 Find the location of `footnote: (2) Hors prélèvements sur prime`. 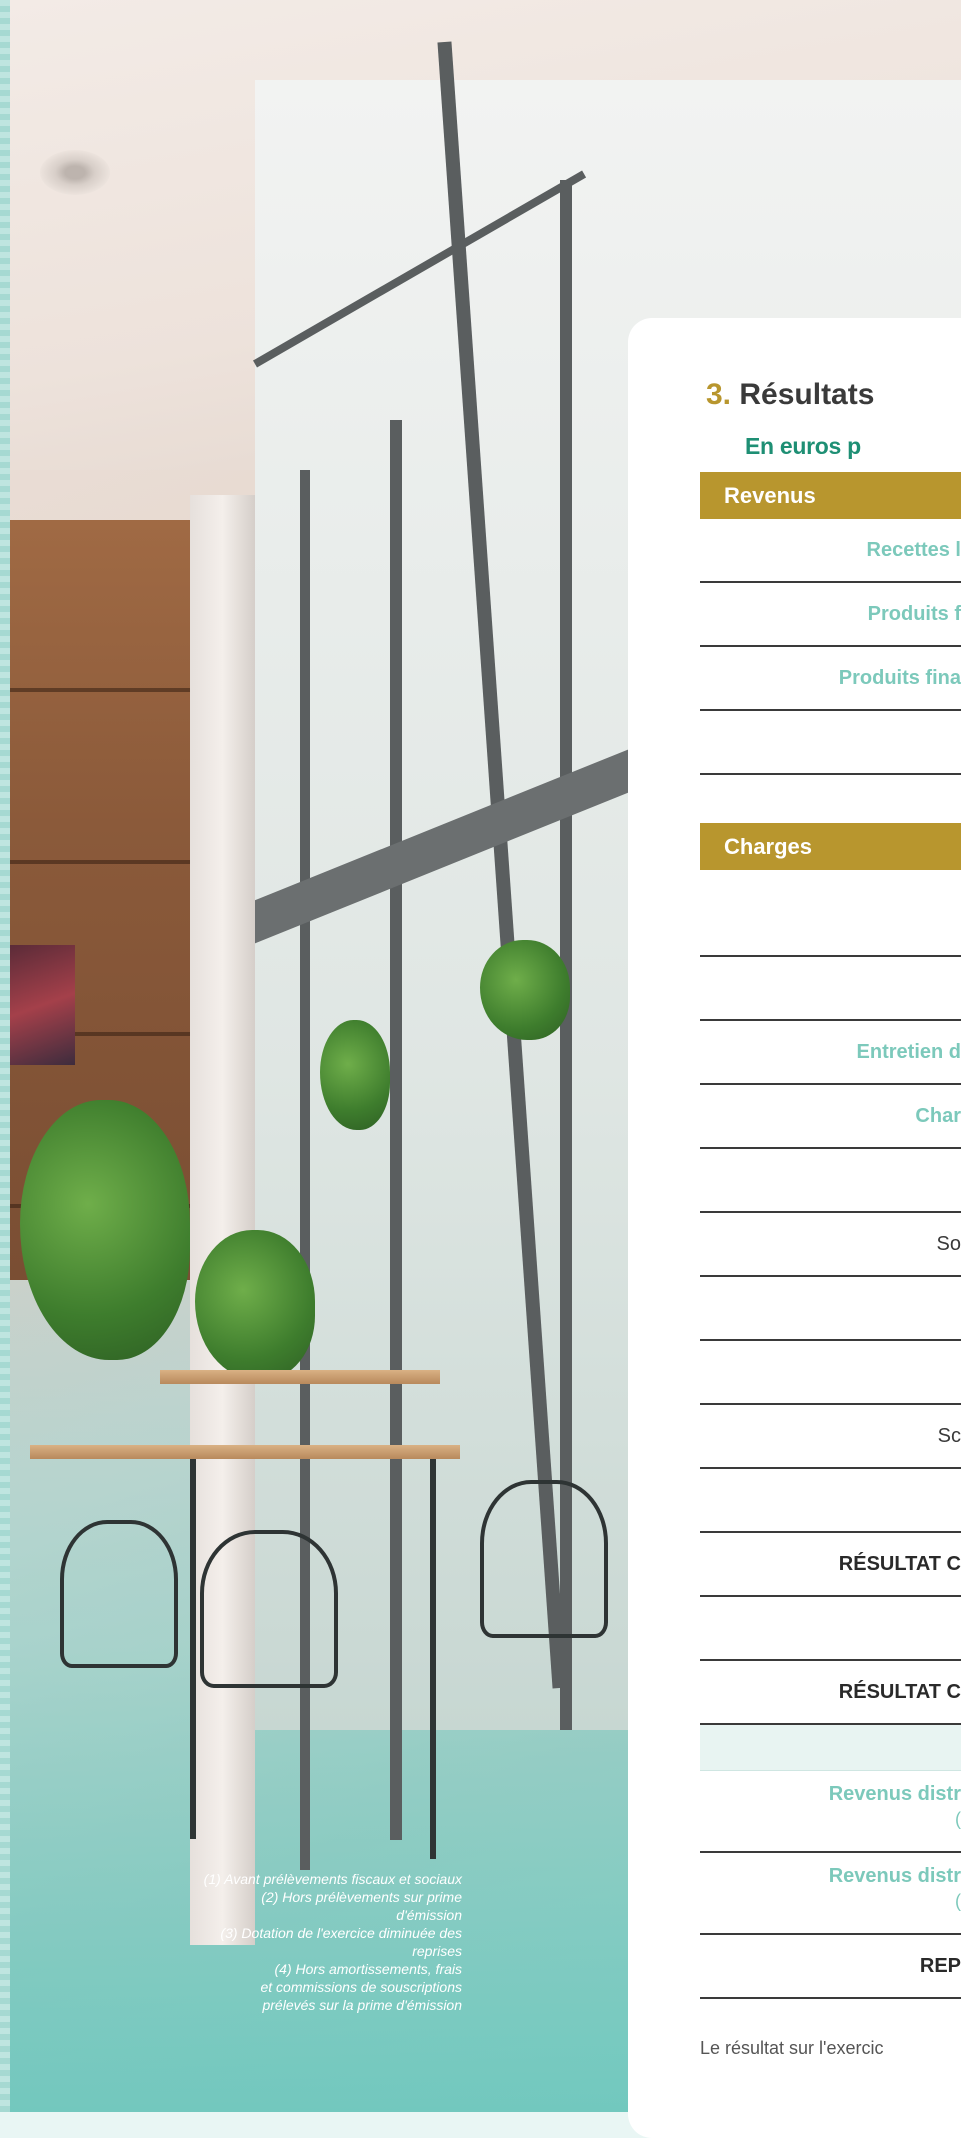

footnote: (2) Hors prélèvements sur prime is located at coordinates (281, 1897).